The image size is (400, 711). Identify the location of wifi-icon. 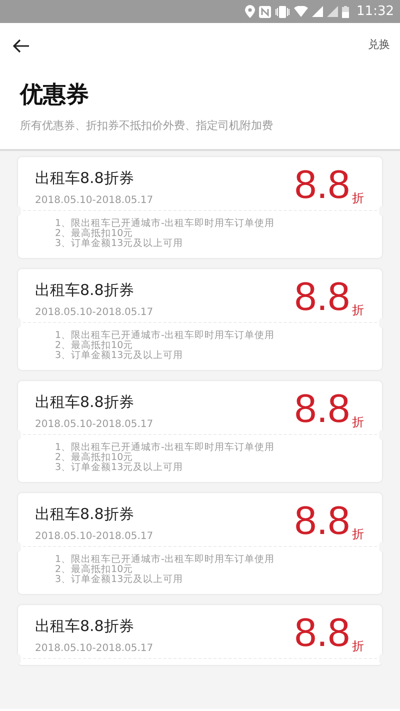
(301, 11).